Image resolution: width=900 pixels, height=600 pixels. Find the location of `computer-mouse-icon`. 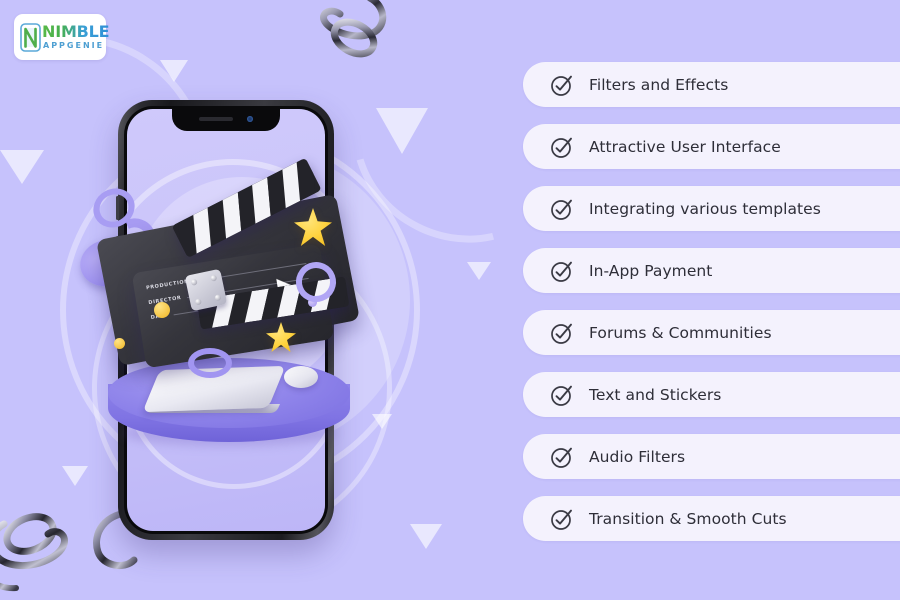

computer-mouse-icon is located at coordinates (301, 377).